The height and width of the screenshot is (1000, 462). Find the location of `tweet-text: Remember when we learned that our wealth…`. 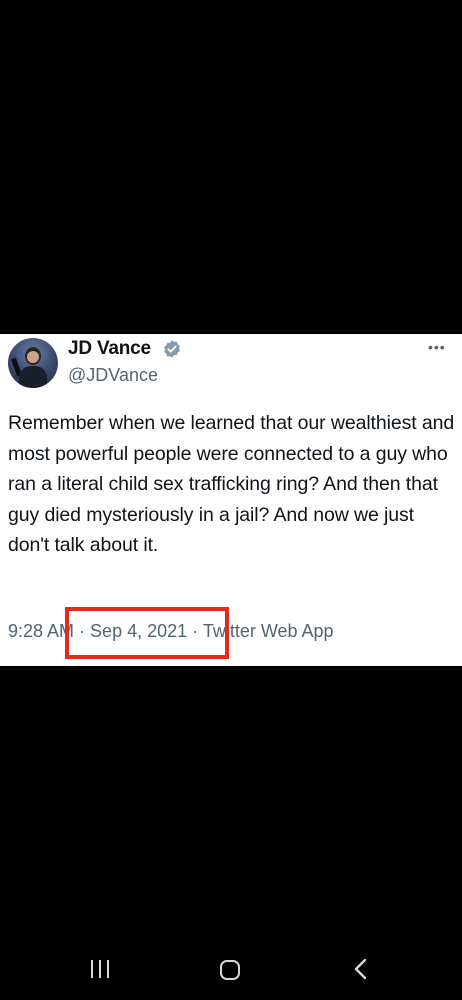

tweet-text: Remember when we learned that our wealth… is located at coordinates (231, 484).